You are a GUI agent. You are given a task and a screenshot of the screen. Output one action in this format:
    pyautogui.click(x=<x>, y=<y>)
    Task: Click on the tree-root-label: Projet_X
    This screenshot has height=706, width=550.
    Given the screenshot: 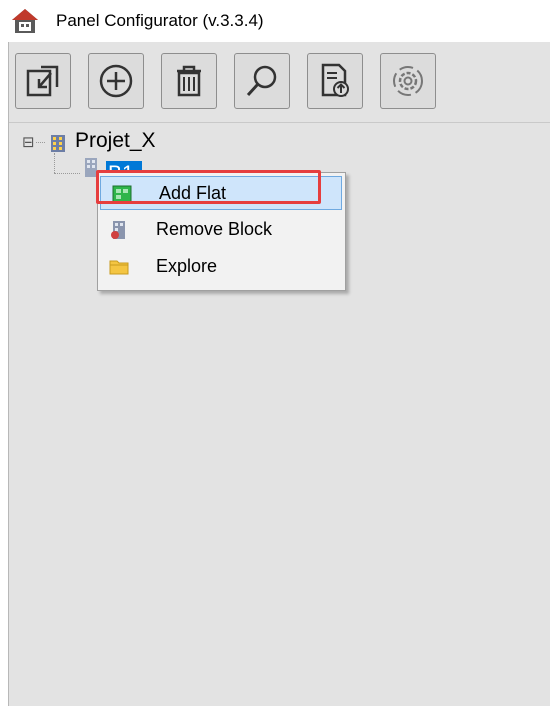 What is the action you would take?
    pyautogui.click(x=115, y=141)
    